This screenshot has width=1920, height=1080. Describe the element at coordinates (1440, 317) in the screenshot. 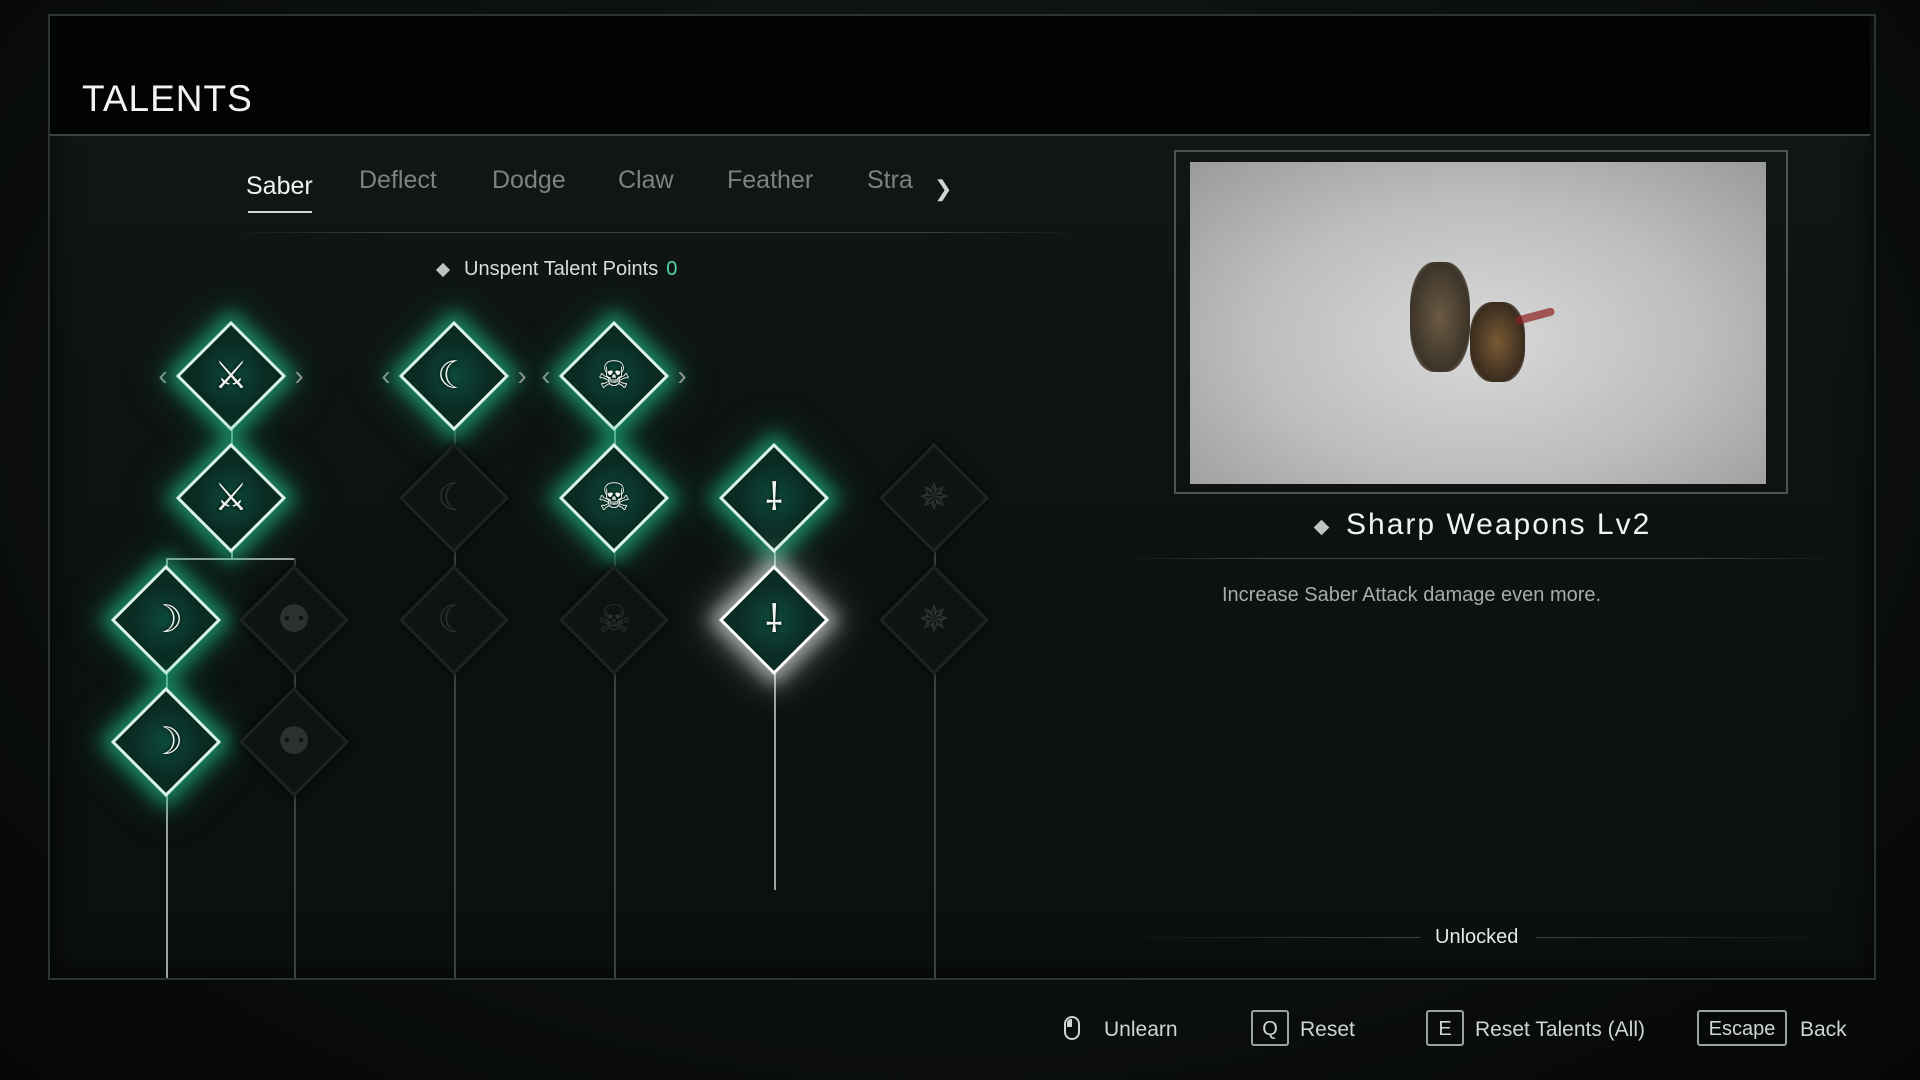

I see `warrior-figure` at that location.